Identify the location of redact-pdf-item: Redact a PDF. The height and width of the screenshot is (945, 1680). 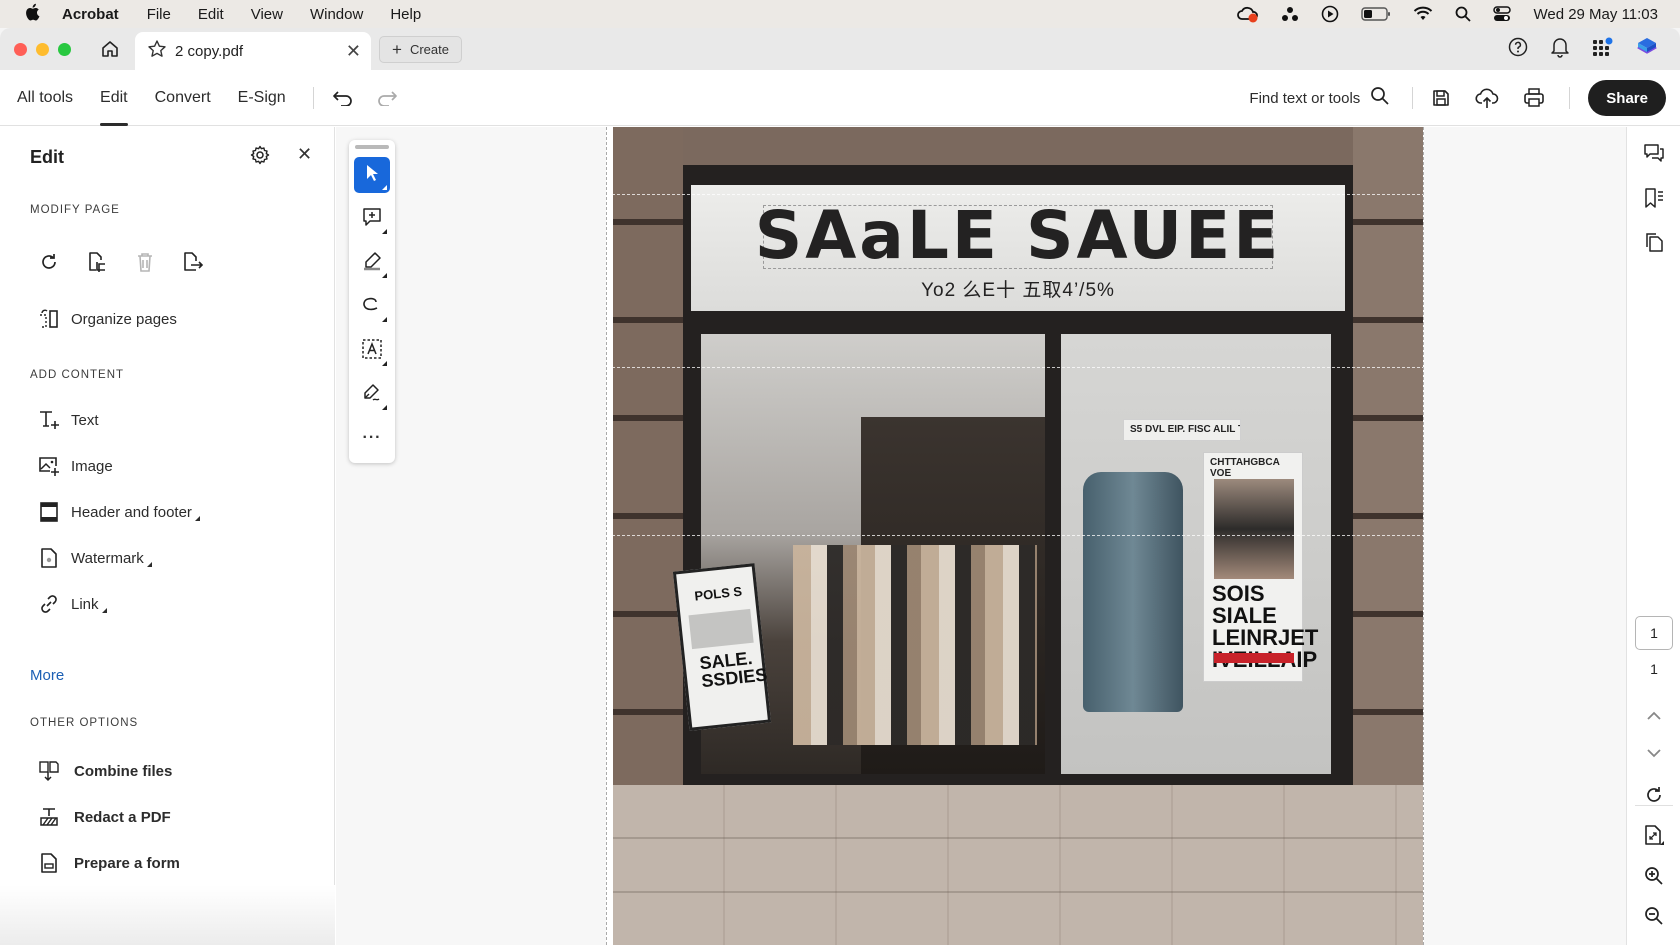
(104, 817).